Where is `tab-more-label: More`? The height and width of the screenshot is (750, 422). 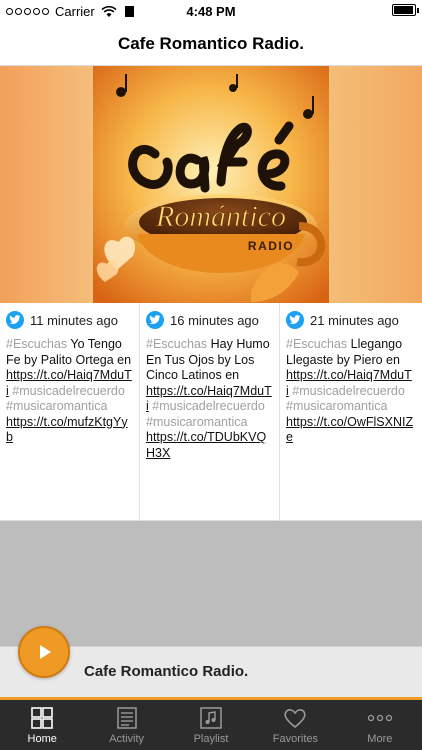 tab-more-label: More is located at coordinates (380, 739).